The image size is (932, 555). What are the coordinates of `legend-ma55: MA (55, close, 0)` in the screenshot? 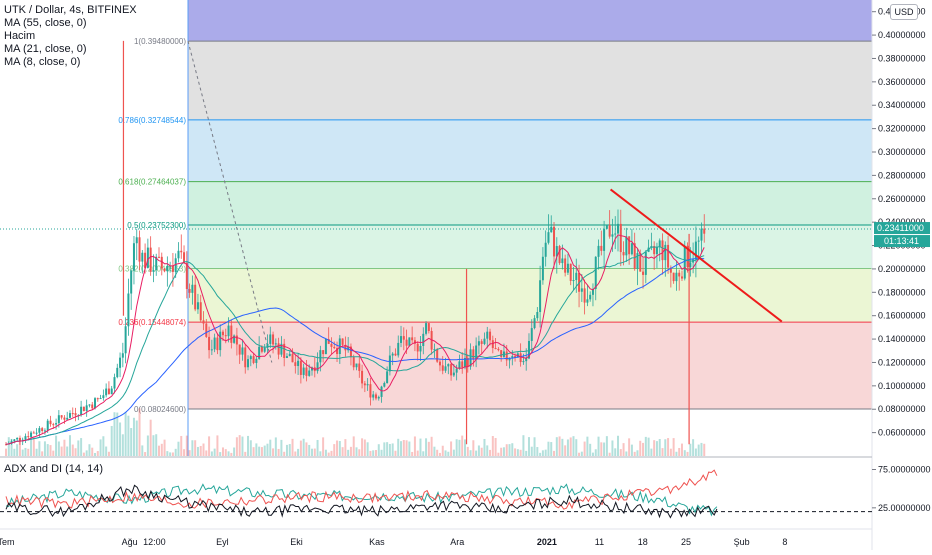 It's located at (70, 23).